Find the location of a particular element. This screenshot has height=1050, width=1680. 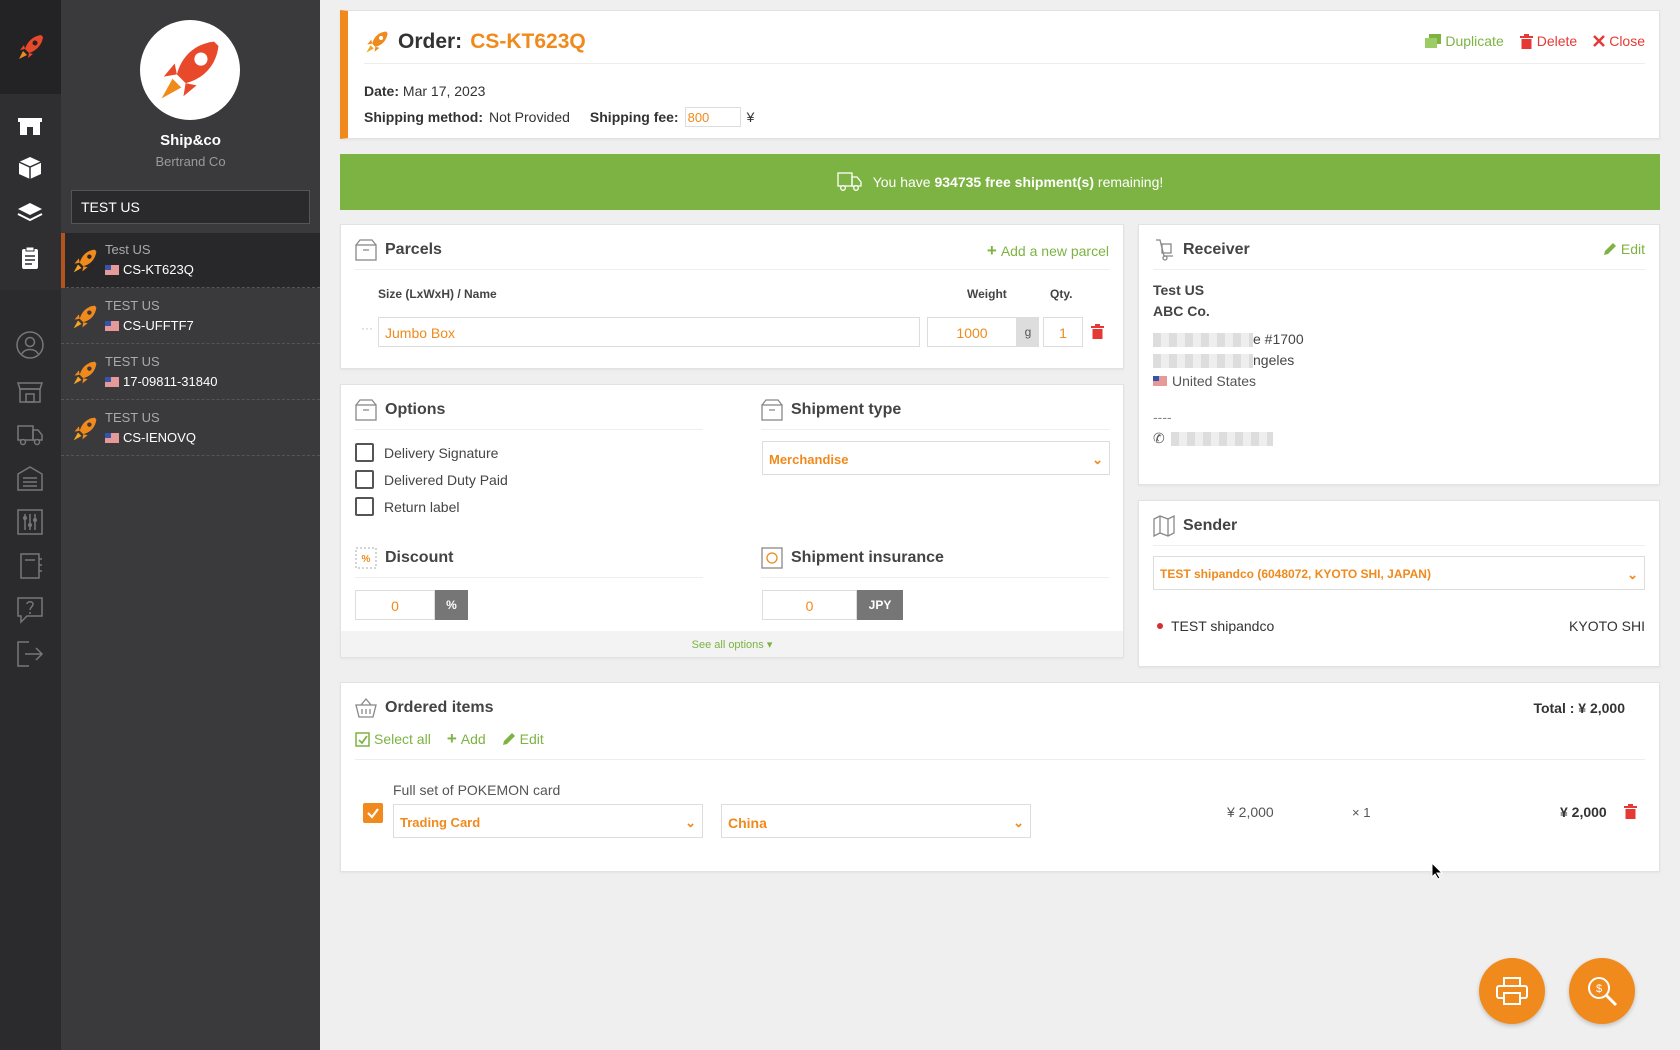

delete-button: Delete is located at coordinates (1548, 41).